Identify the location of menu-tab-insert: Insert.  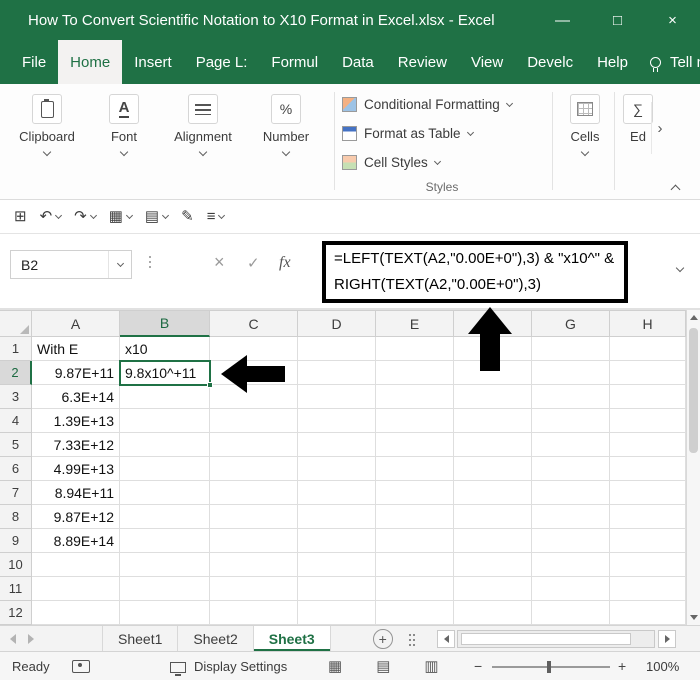
(153, 62).